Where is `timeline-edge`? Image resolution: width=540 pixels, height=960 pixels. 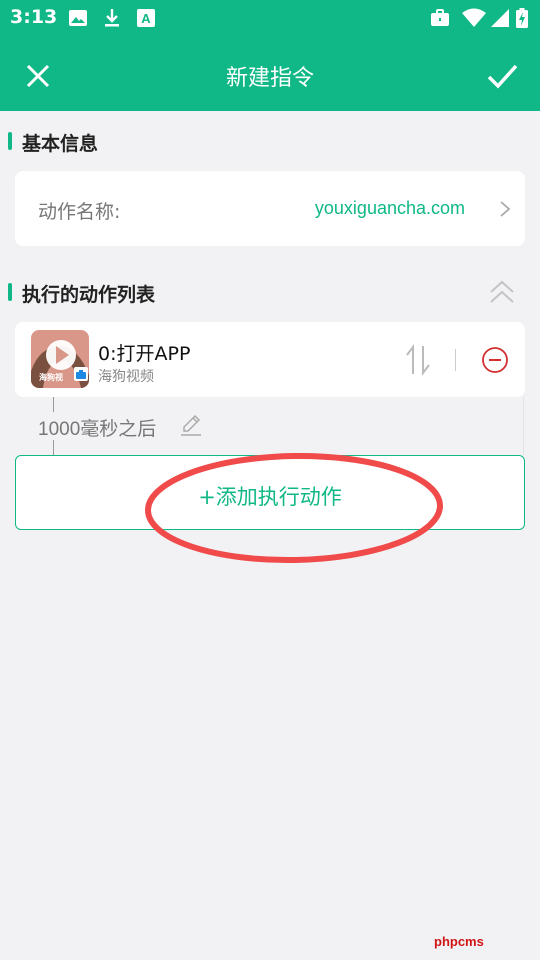 timeline-edge is located at coordinates (523, 426).